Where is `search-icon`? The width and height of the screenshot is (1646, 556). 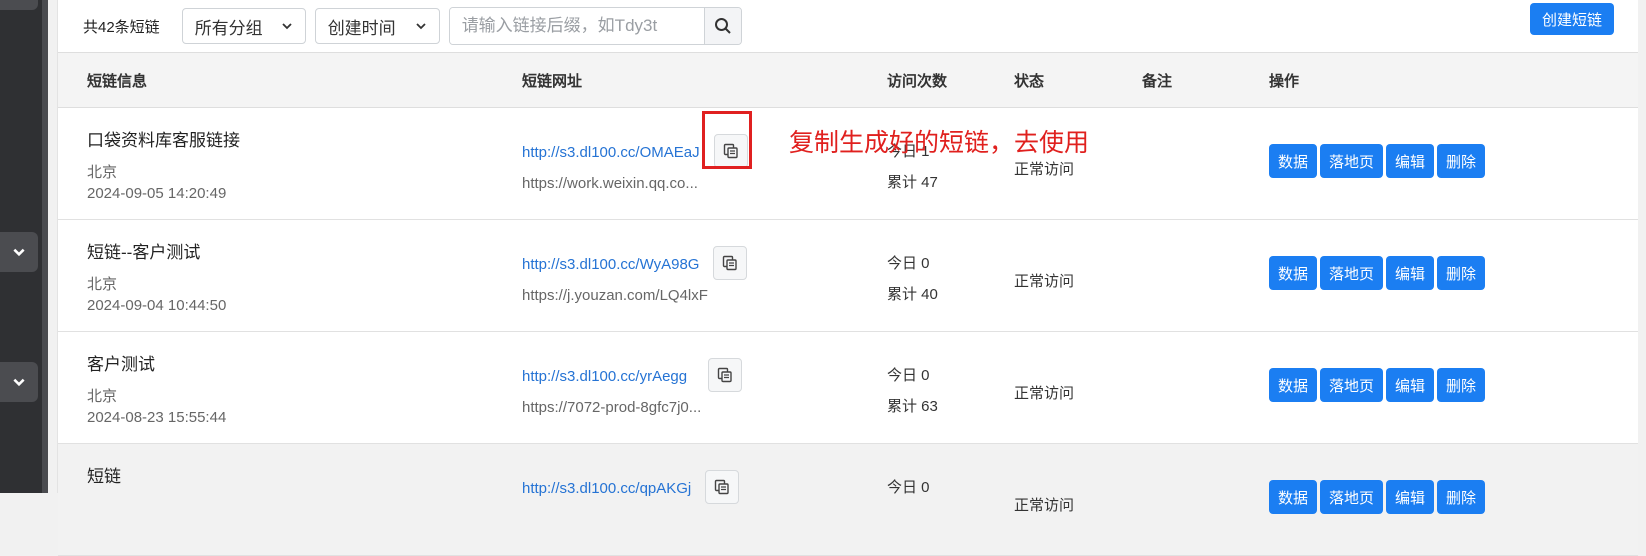 search-icon is located at coordinates (722, 26).